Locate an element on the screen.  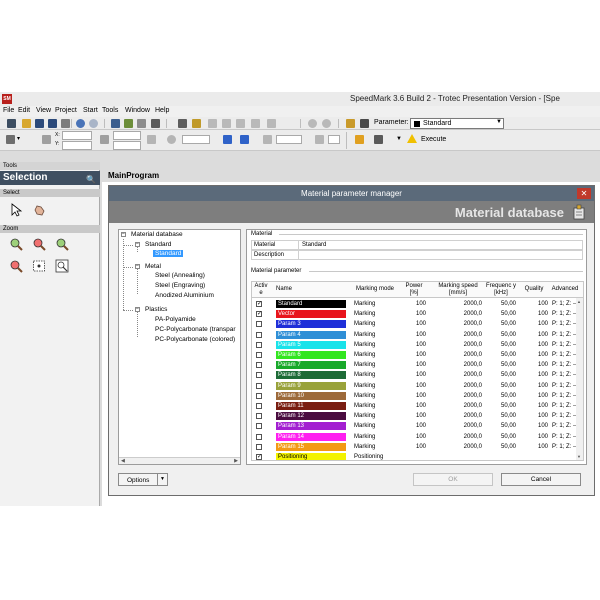
tree-item-anodized-aluminium: Anodized Aluminium is located at coordinates (184, 295).